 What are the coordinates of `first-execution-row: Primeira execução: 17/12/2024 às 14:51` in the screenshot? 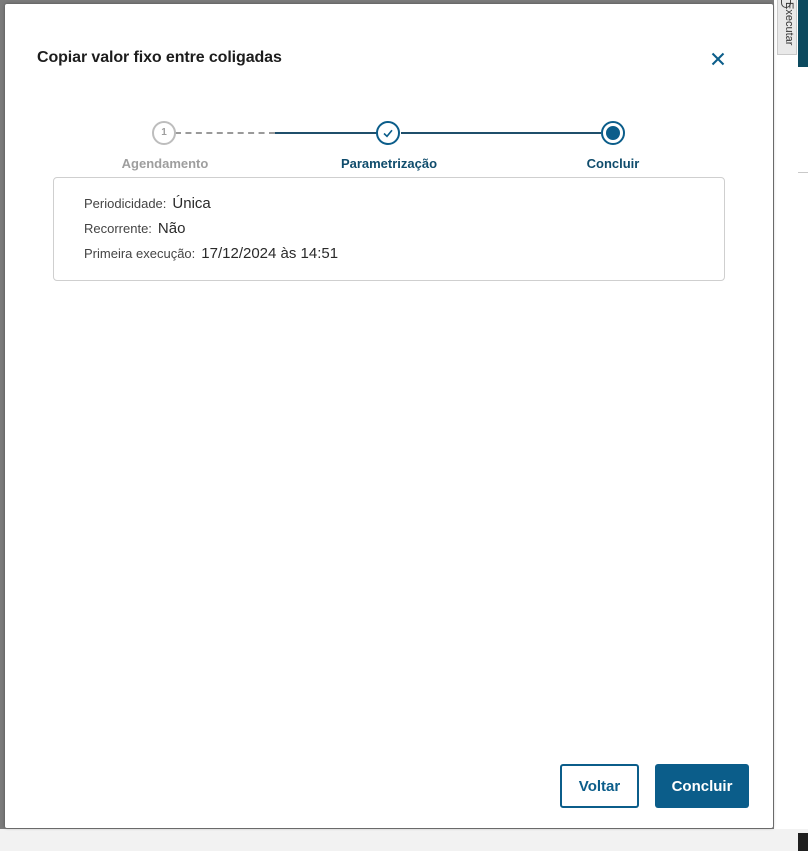 It's located at (211, 253).